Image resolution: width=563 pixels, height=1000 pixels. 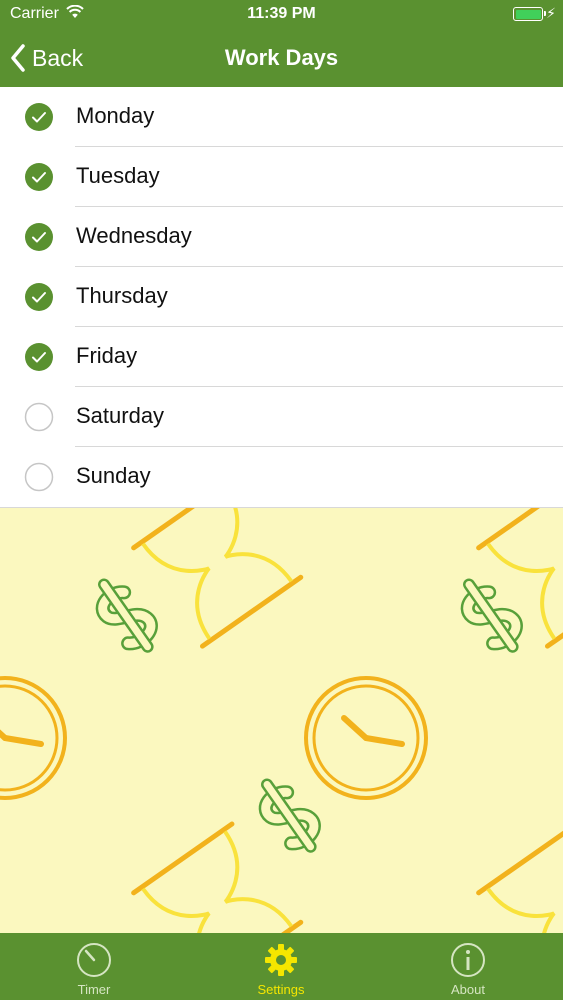 What do you see at coordinates (281, 989) in the screenshot?
I see `tab-label: Settings` at bounding box center [281, 989].